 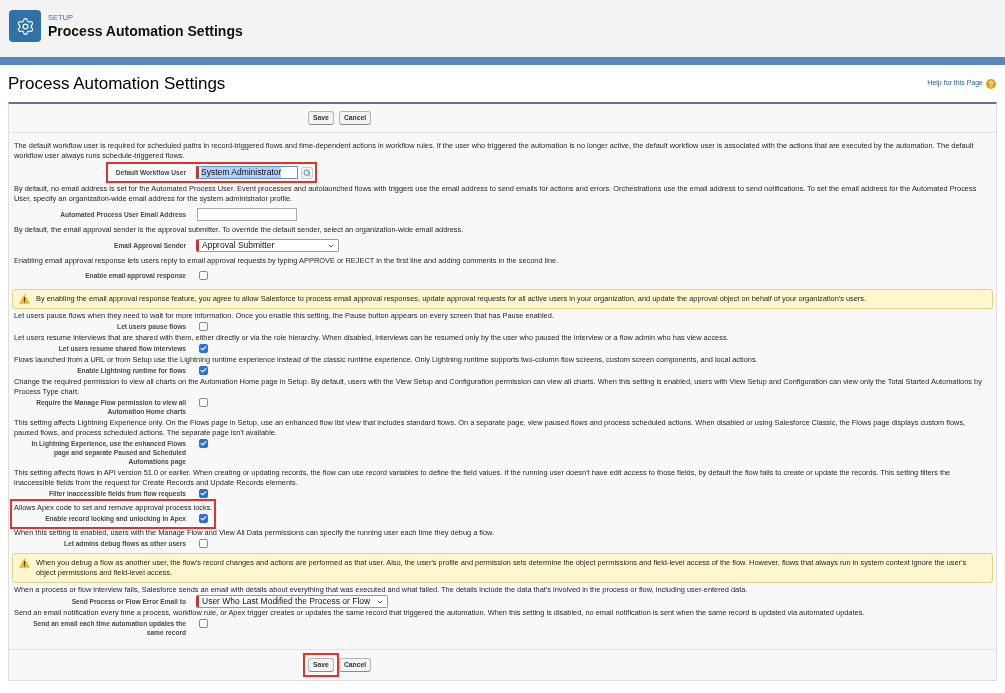 I want to click on select-field: Approval Submitter, so click(x=267, y=245).